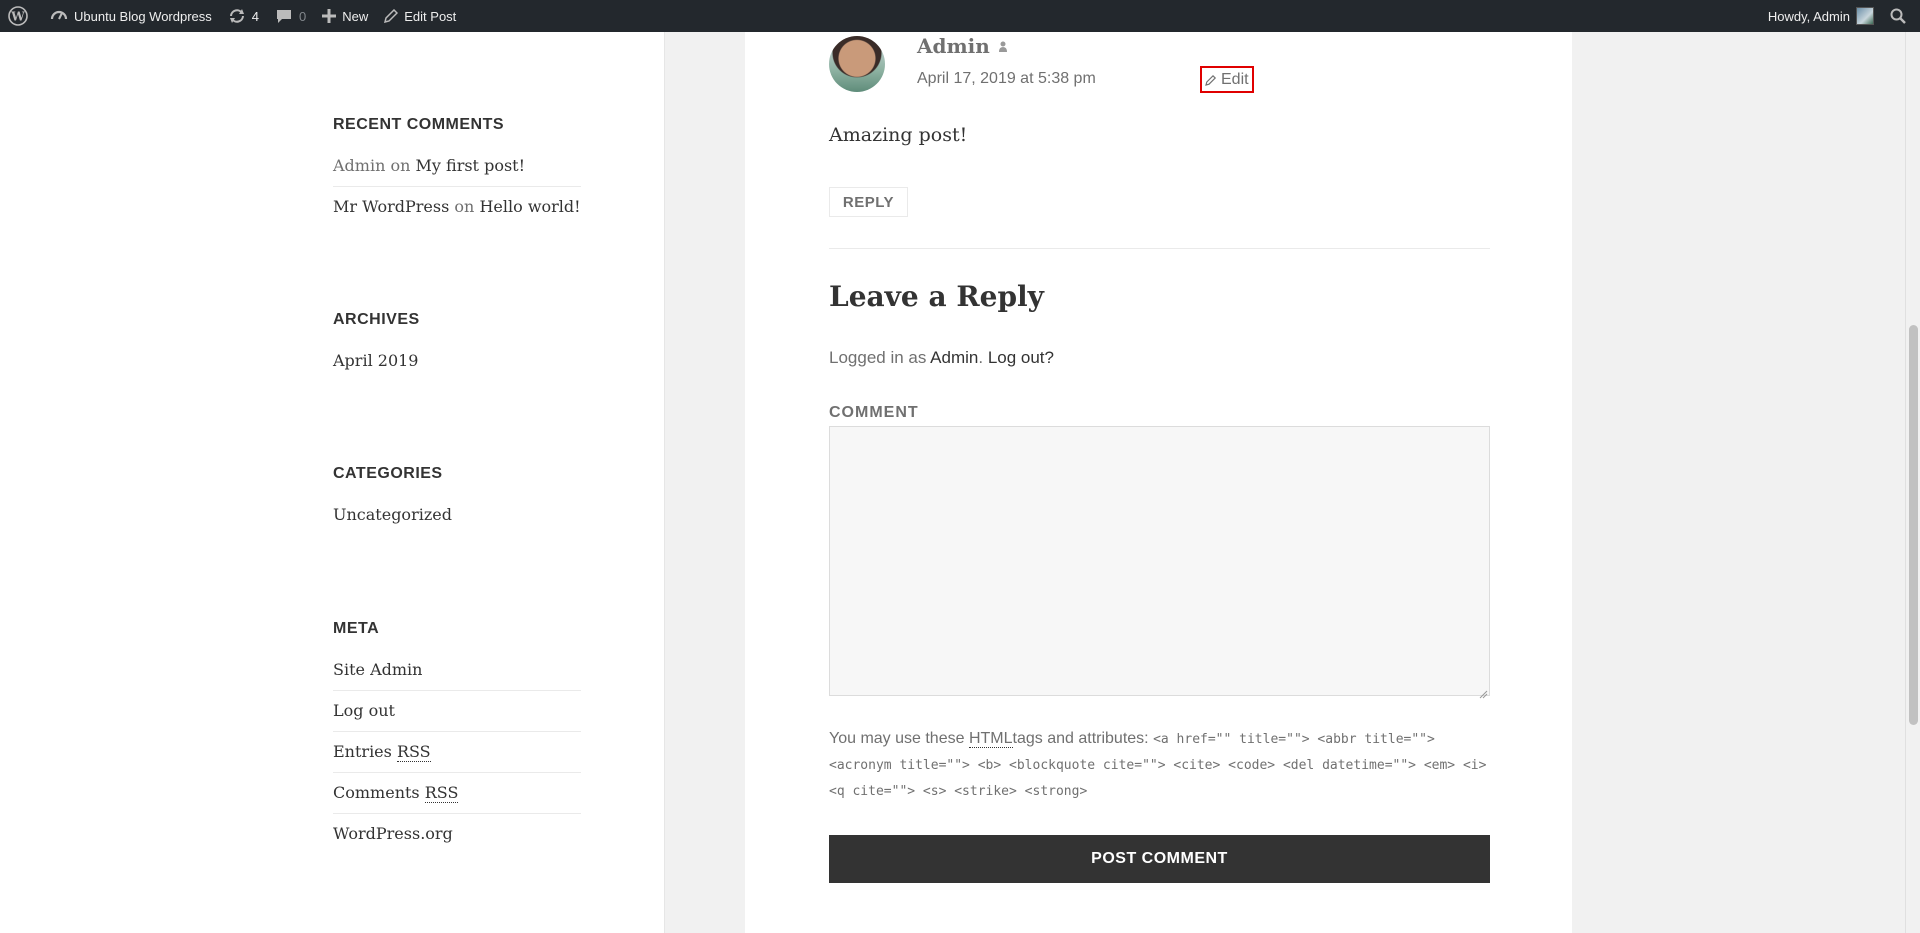 The width and height of the screenshot is (1920, 933). Describe the element at coordinates (457, 833) in the screenshot. I see `list-item: WordPress.org` at that location.